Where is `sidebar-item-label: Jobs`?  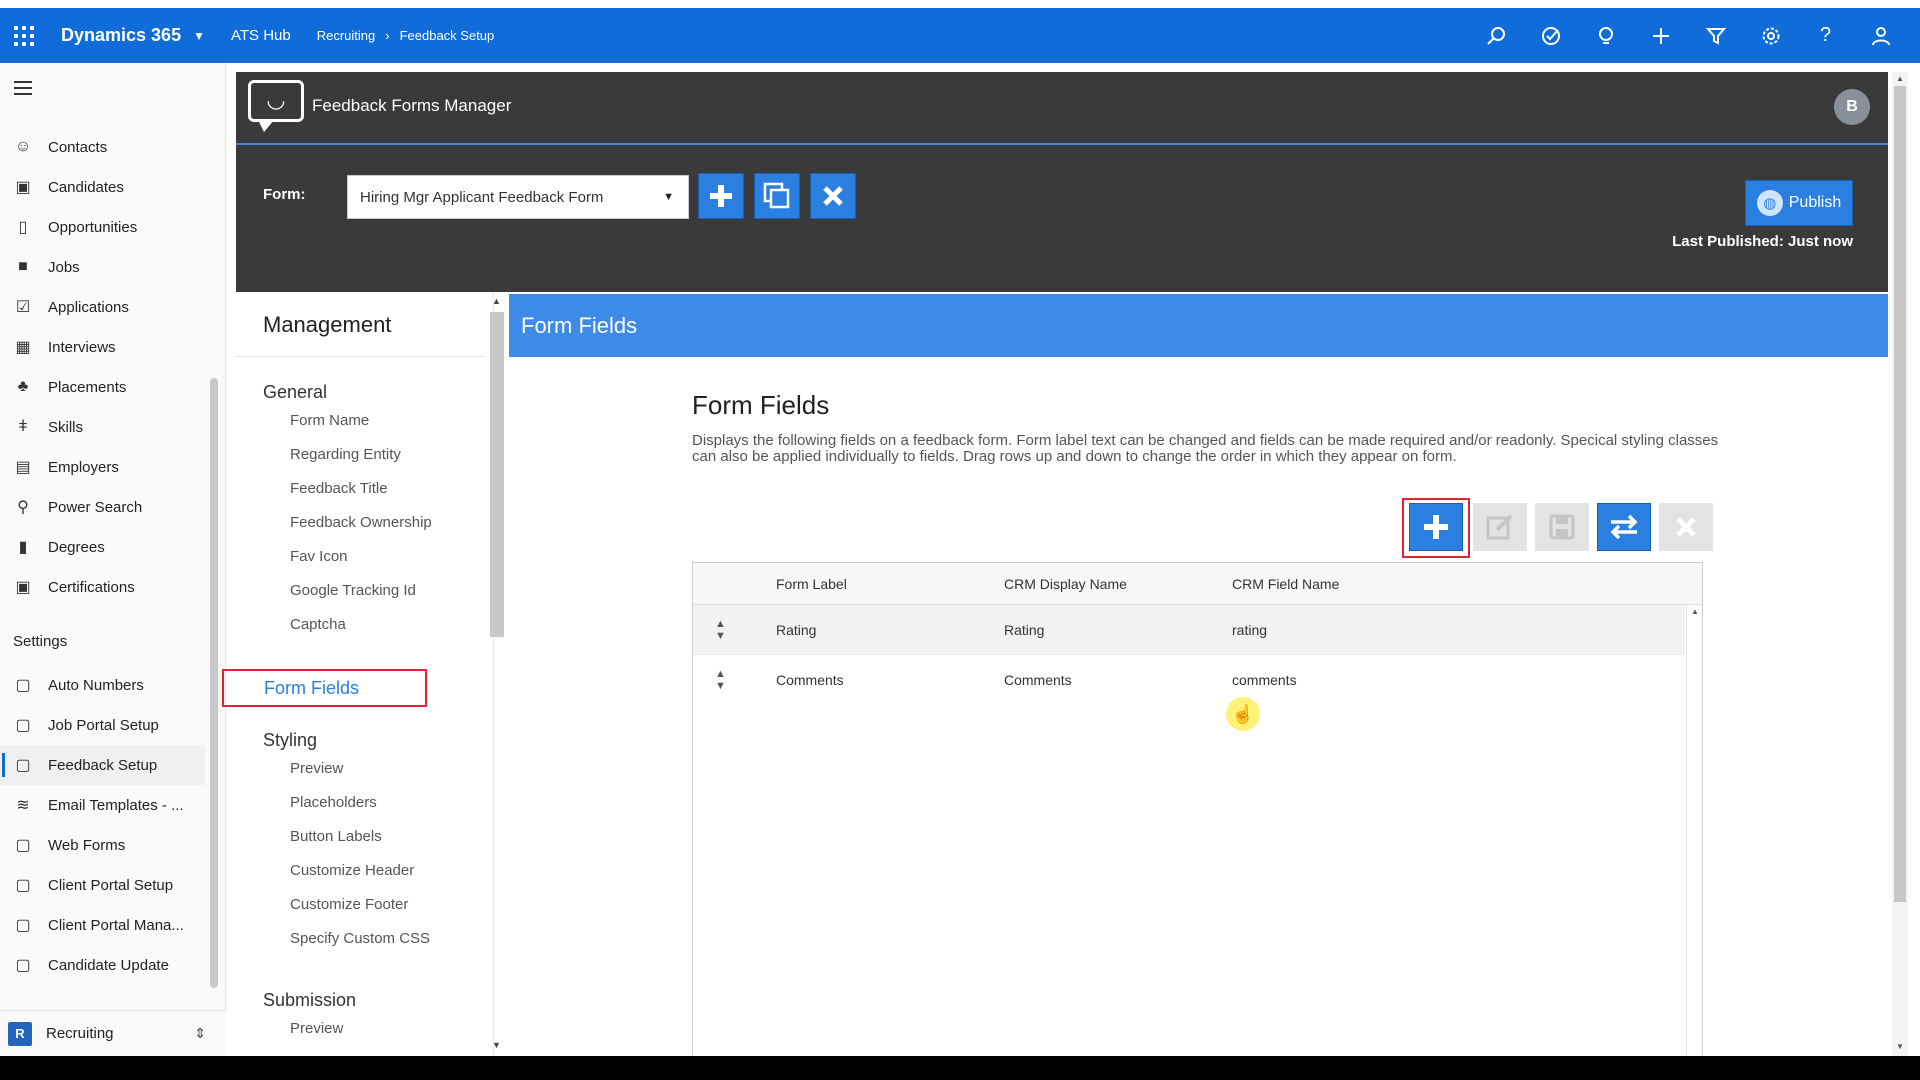
sidebar-item-label: Jobs is located at coordinates (64, 267).